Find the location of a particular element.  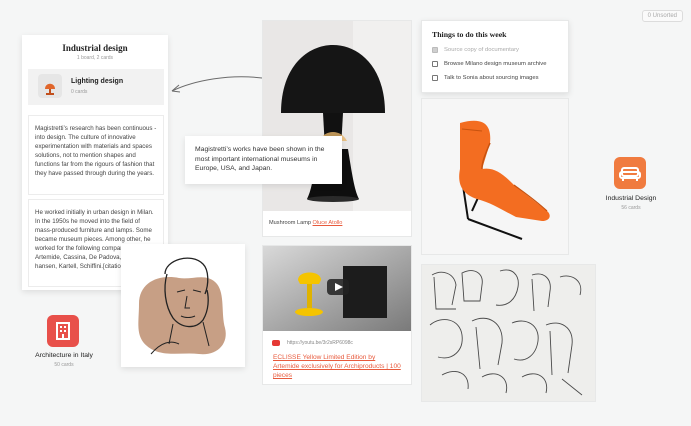

todo-item: Talk to Sonia about sourcing images is located at coordinates (485, 78).